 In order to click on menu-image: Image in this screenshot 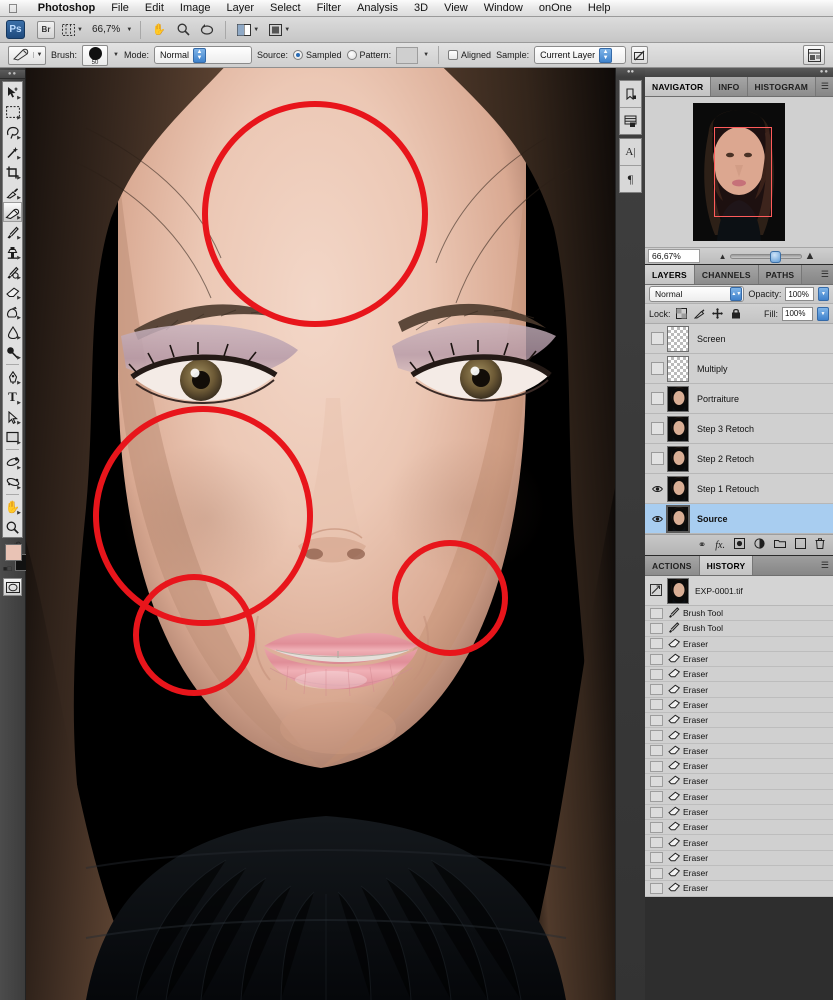, I will do `click(195, 8)`.